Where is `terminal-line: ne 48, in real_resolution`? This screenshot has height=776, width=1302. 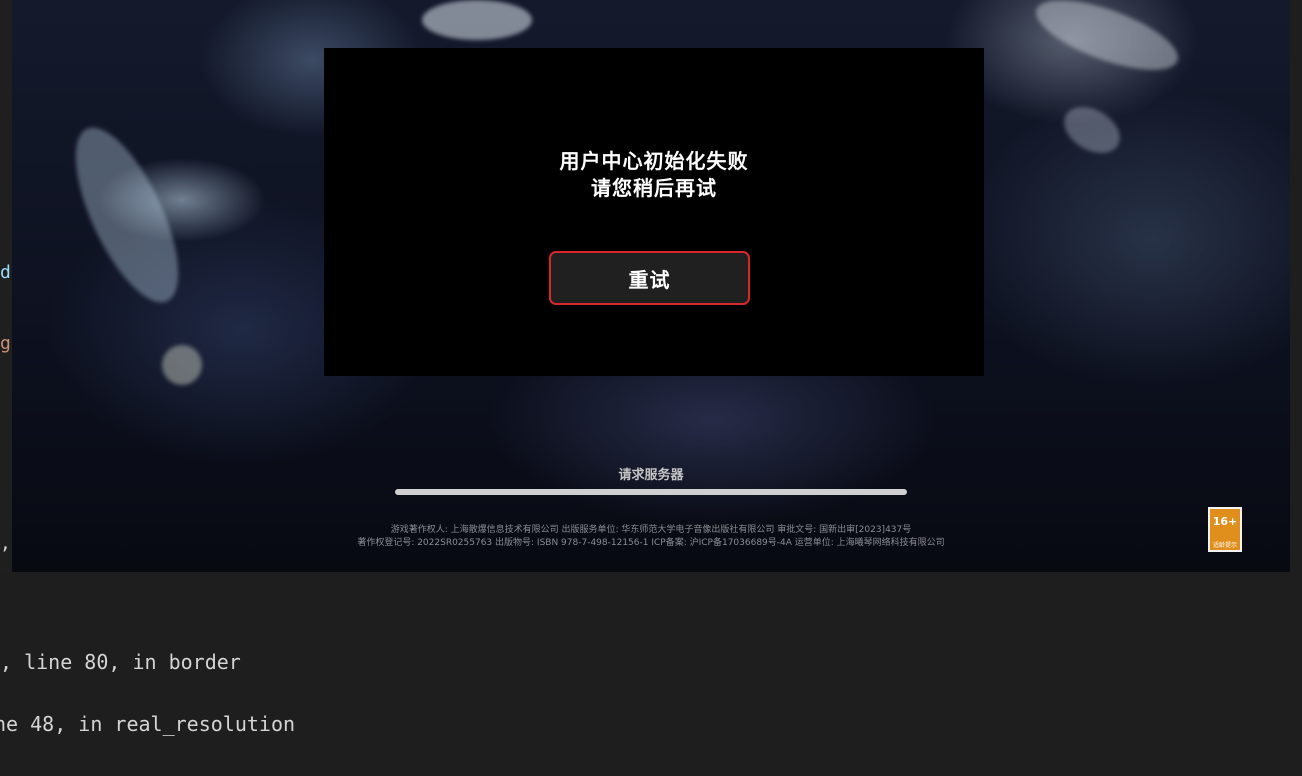
terminal-line: ne 48, in real_resolution is located at coordinates (148, 724).